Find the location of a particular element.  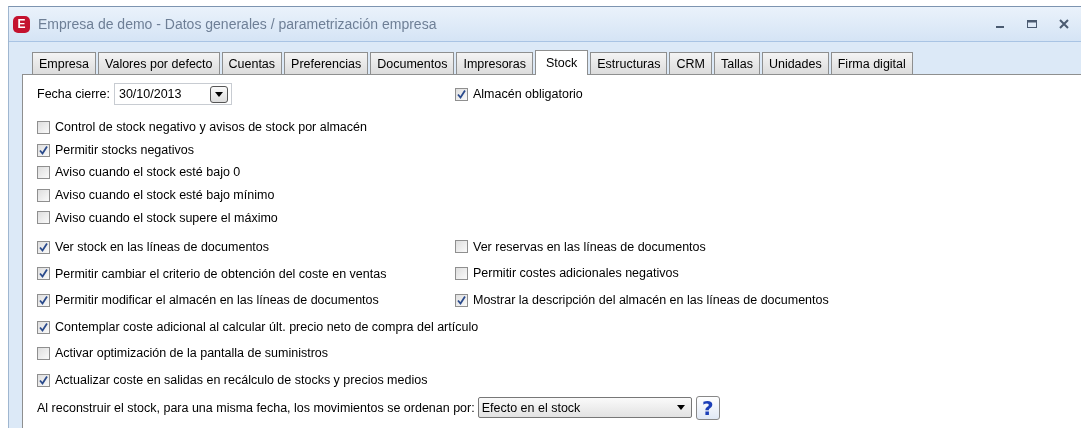

field-label: Fecha cierre: is located at coordinates (73, 94).